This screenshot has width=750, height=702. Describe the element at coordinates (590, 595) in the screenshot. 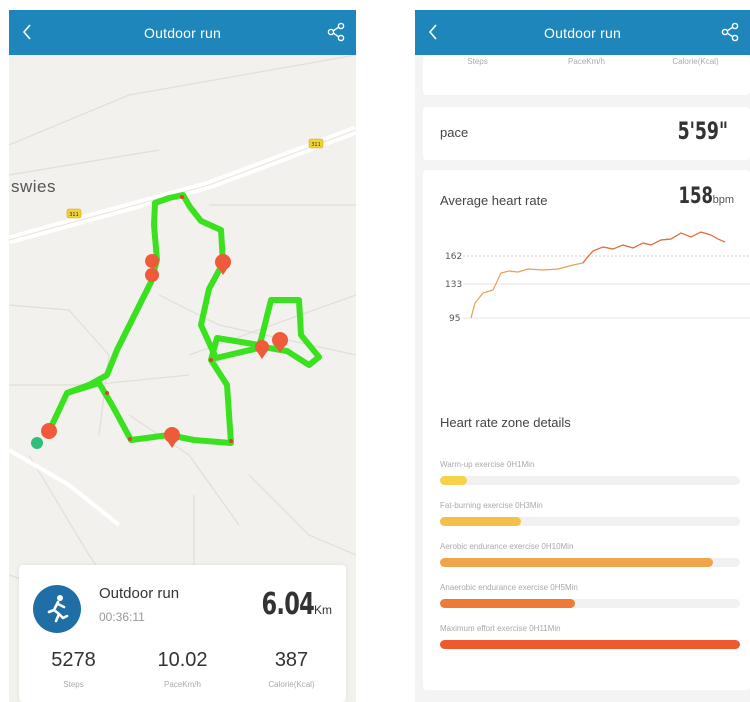

I see `zone-anaerobic: Anaerobic endurance exercise 0H5Min` at that location.